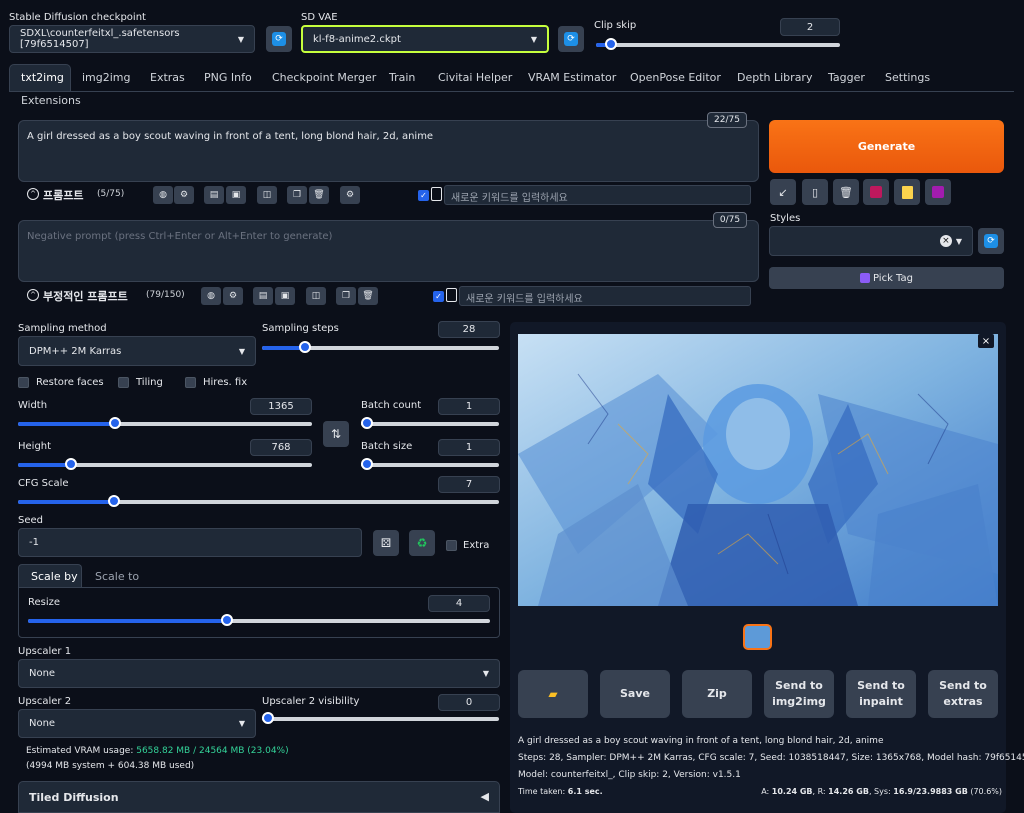 This screenshot has width=1024, height=813. What do you see at coordinates (469, 484) in the screenshot?
I see `cfg-scale-input: 7` at bounding box center [469, 484].